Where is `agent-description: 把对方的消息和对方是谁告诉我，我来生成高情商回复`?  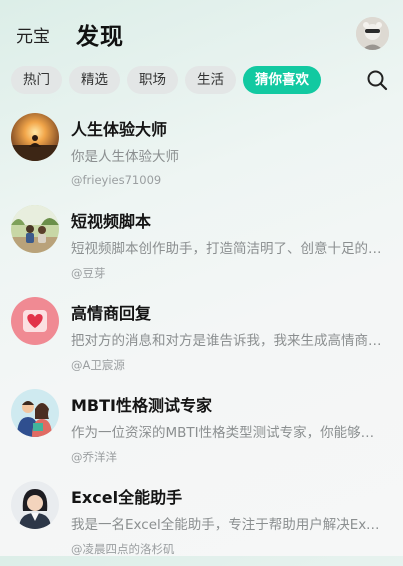 agent-description: 把对方的消息和对方是谁告诉我，我来生成高情商回复 is located at coordinates (227, 341).